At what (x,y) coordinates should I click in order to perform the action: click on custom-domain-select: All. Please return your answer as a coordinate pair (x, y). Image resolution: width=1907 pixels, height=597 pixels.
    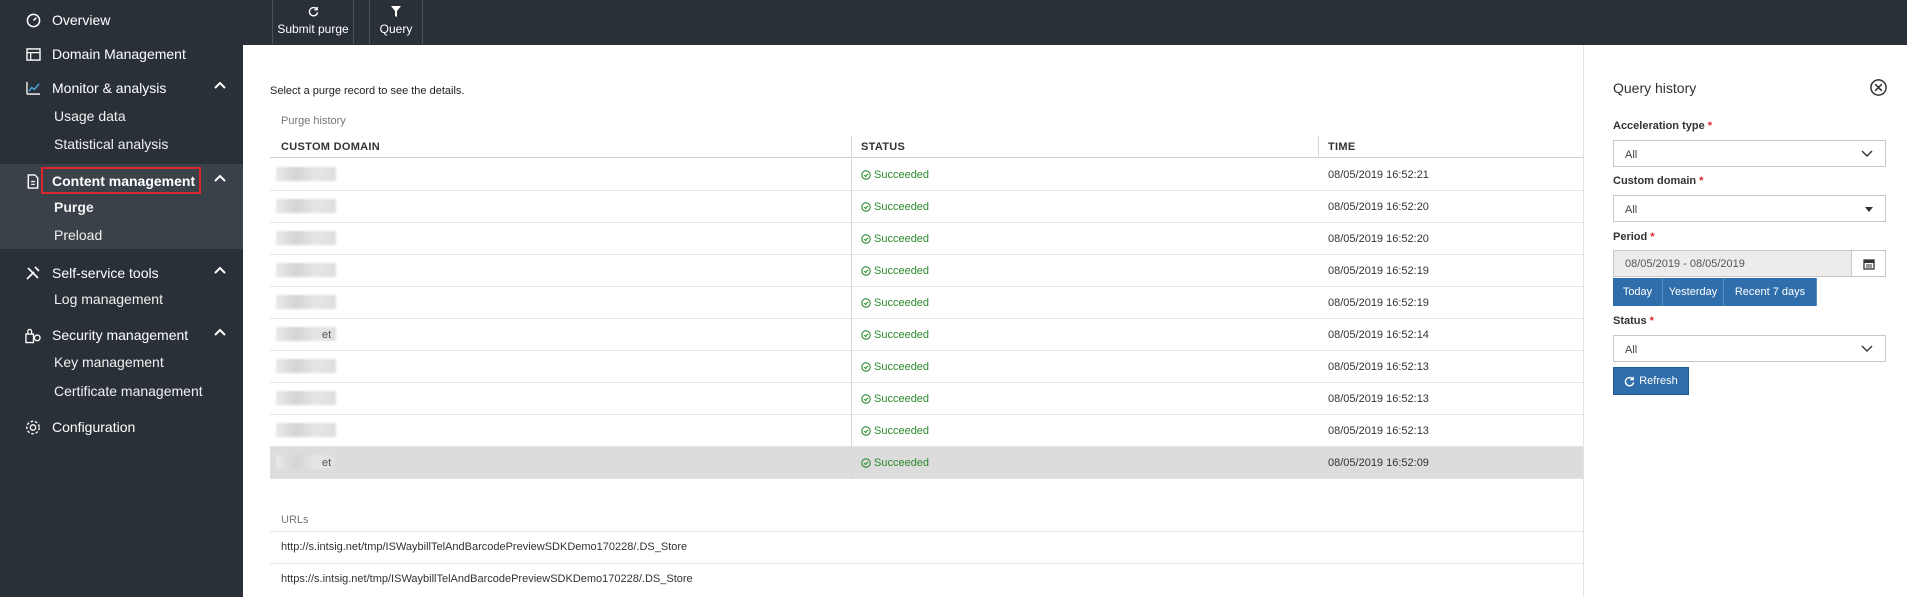
    Looking at the image, I should click on (1749, 208).